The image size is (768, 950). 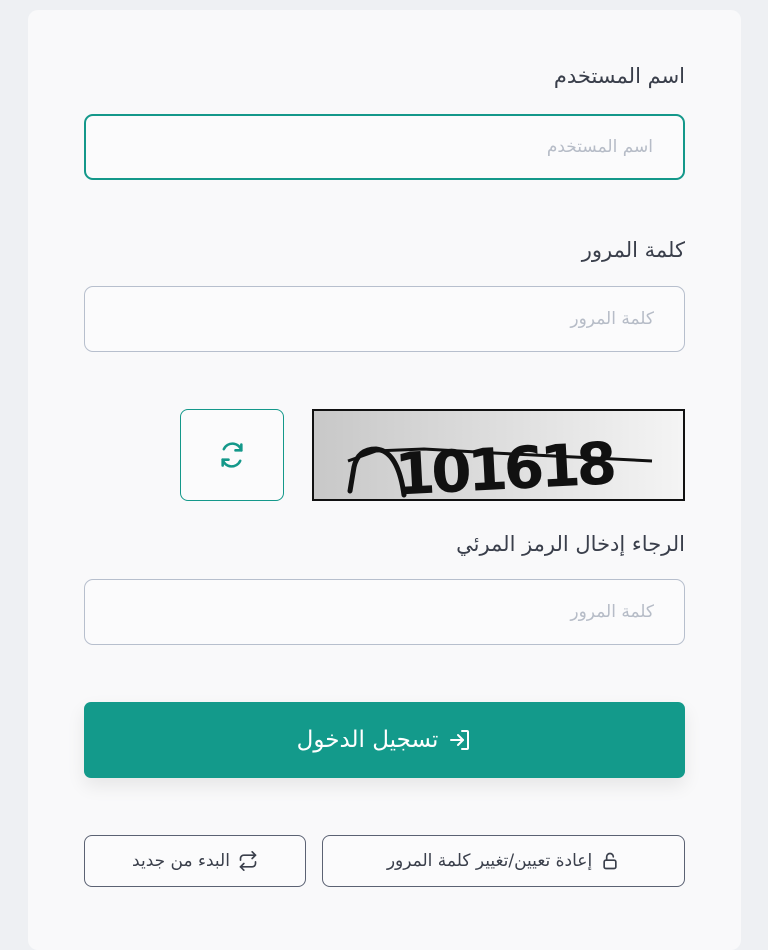 I want to click on restart-button: البدء من جديد, so click(x=195, y=861).